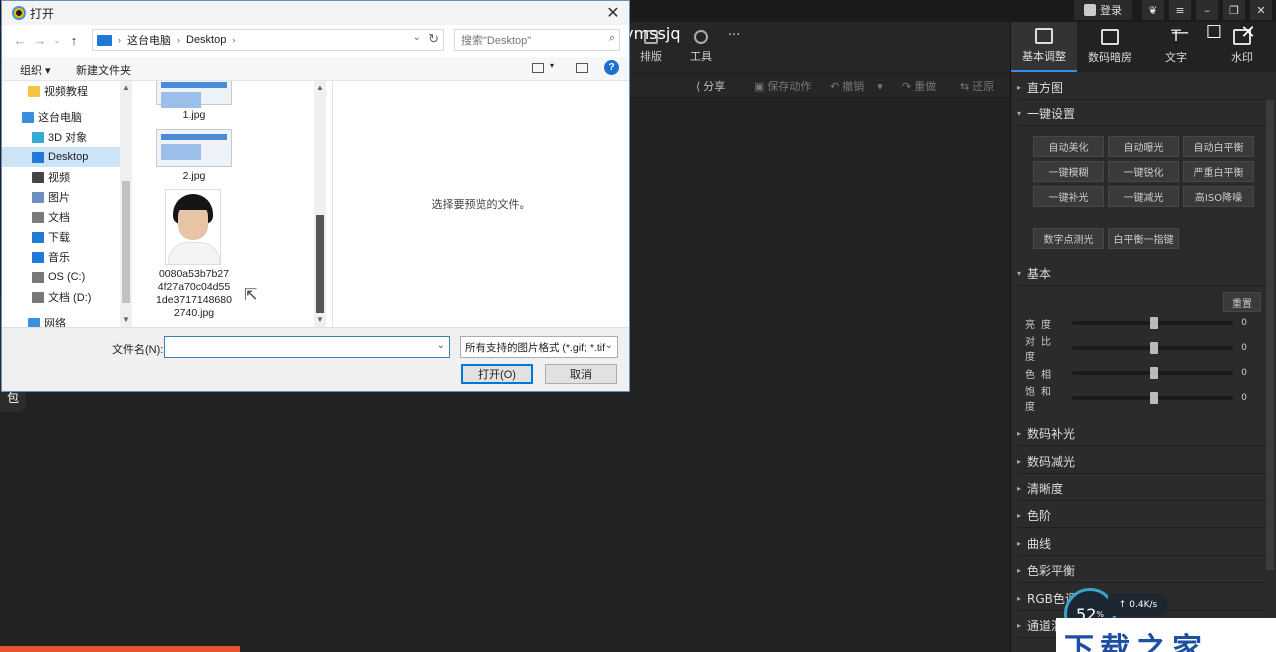 This screenshot has height=652, width=1276. What do you see at coordinates (61, 320) in the screenshot?
I see `nav-item: 网络` at bounding box center [61, 320].